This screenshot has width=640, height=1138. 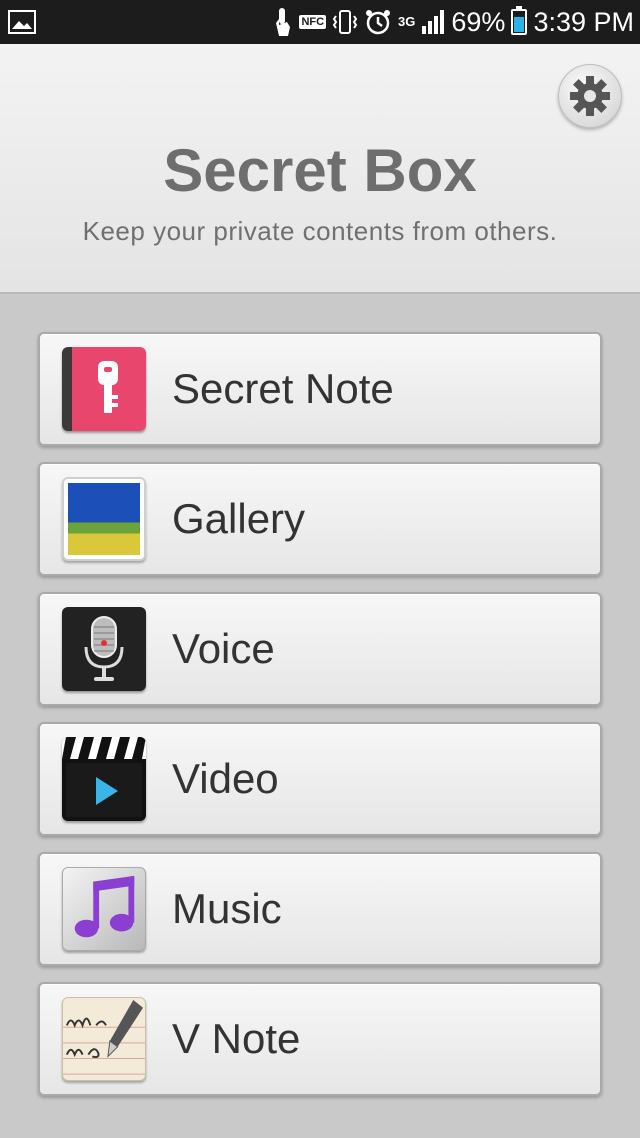 I want to click on status-bar: NFC 3G 69% 3:39 PM, so click(x=320, y=22).